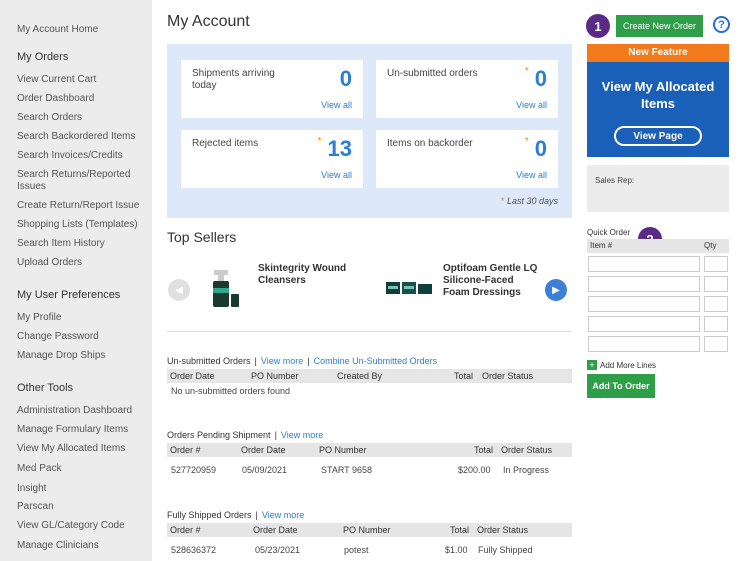 This screenshot has width=740, height=561. I want to click on view-page-button: View Page, so click(658, 136).